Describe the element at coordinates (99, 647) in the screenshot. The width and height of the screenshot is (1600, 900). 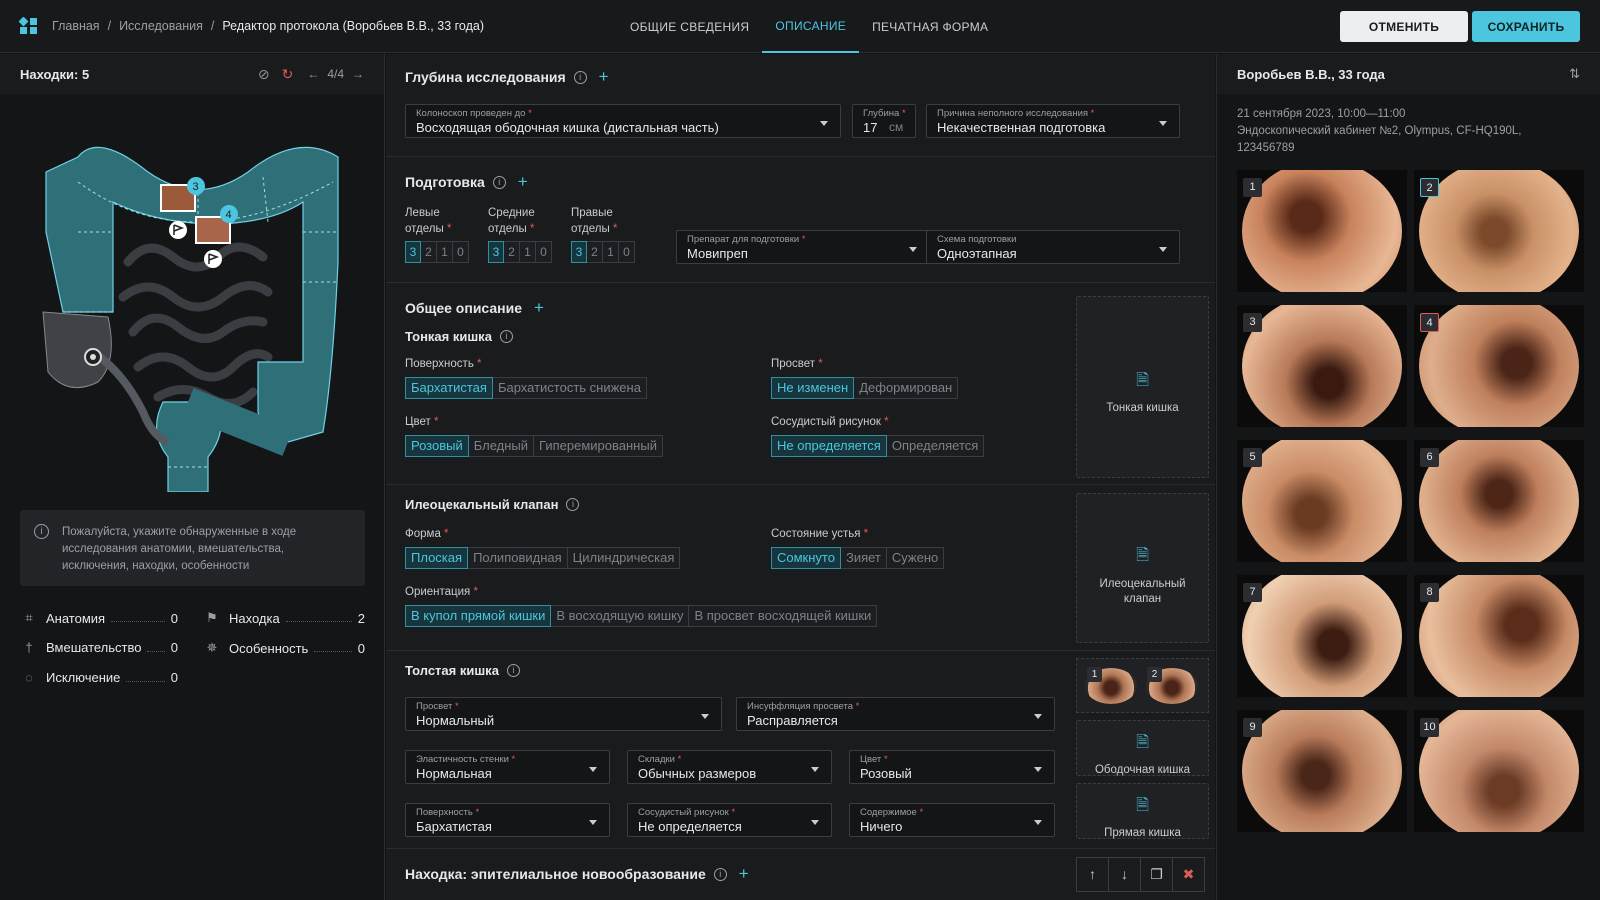
I see `stat-intervention: † Вмешательство 0` at that location.